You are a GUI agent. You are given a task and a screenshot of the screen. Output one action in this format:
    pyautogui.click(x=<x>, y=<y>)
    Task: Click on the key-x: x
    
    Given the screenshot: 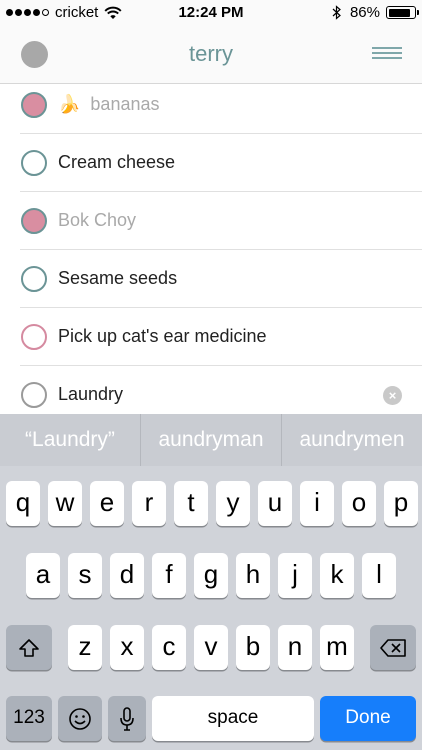 What is the action you would take?
    pyautogui.click(x=127, y=647)
    